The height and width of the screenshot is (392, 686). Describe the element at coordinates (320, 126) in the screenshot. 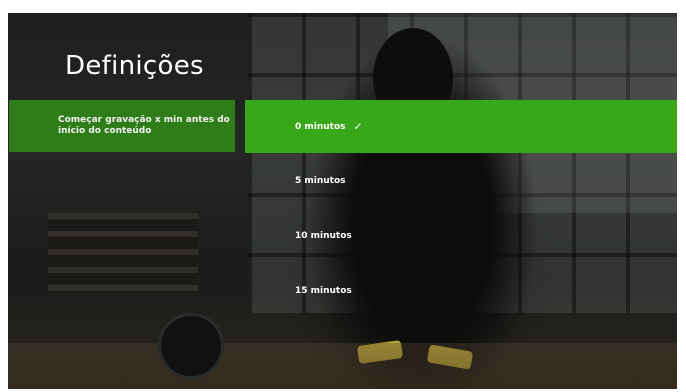

I see `option-label: 0 minutos` at that location.